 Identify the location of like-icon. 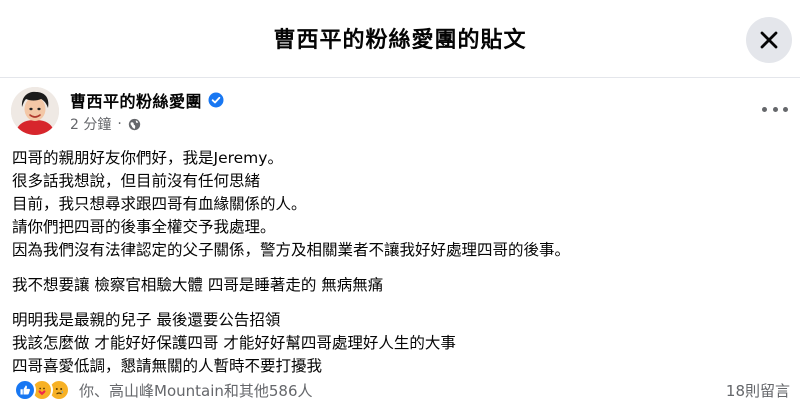
(25, 390).